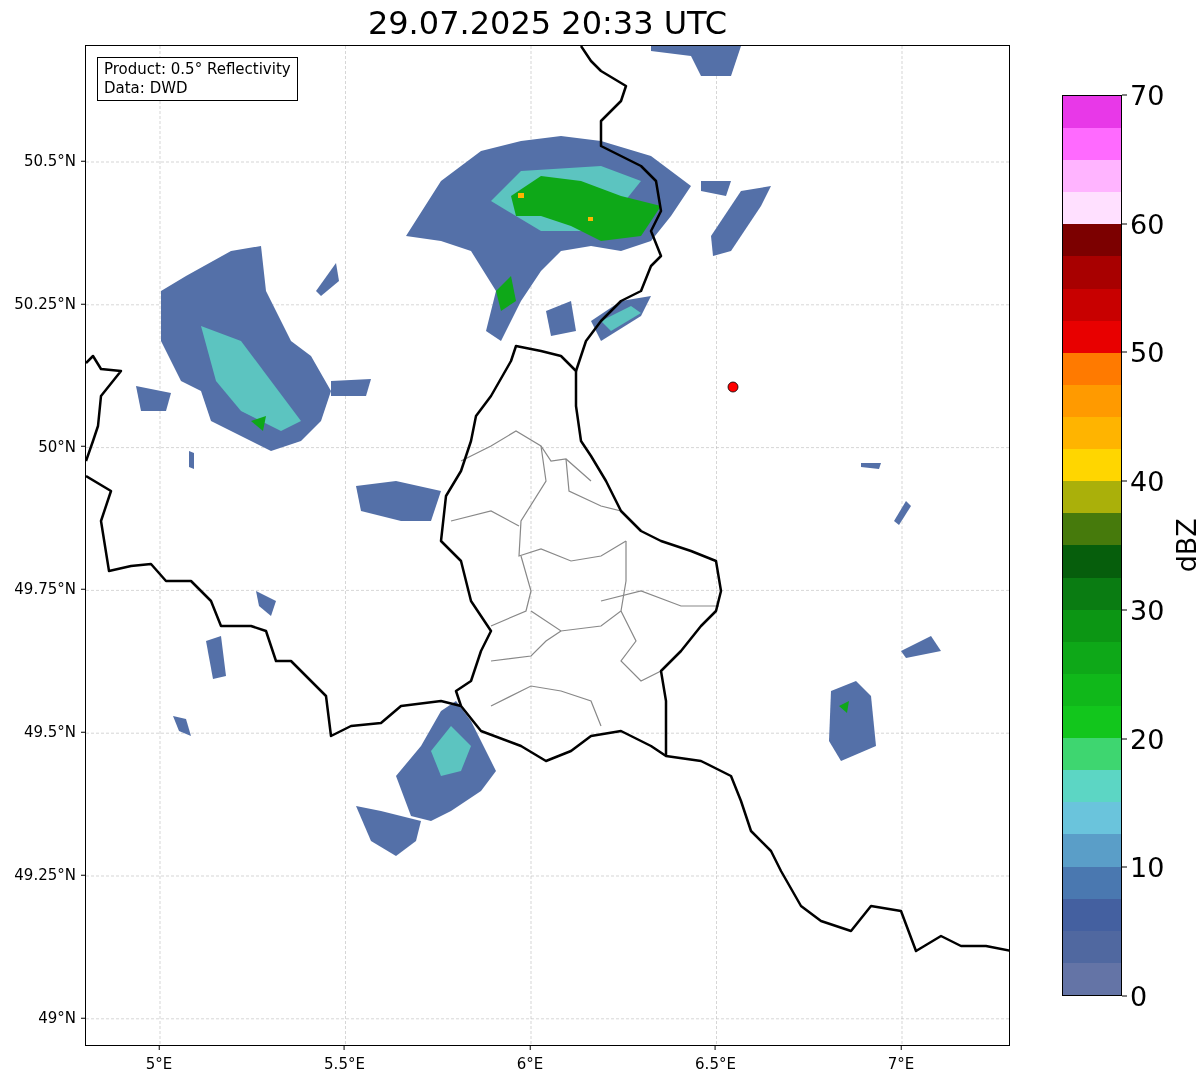 Image resolution: width=1202 pixels, height=1081 pixels. What do you see at coordinates (45, 304) in the screenshot?
I see `latitude-label: 50.25°N` at bounding box center [45, 304].